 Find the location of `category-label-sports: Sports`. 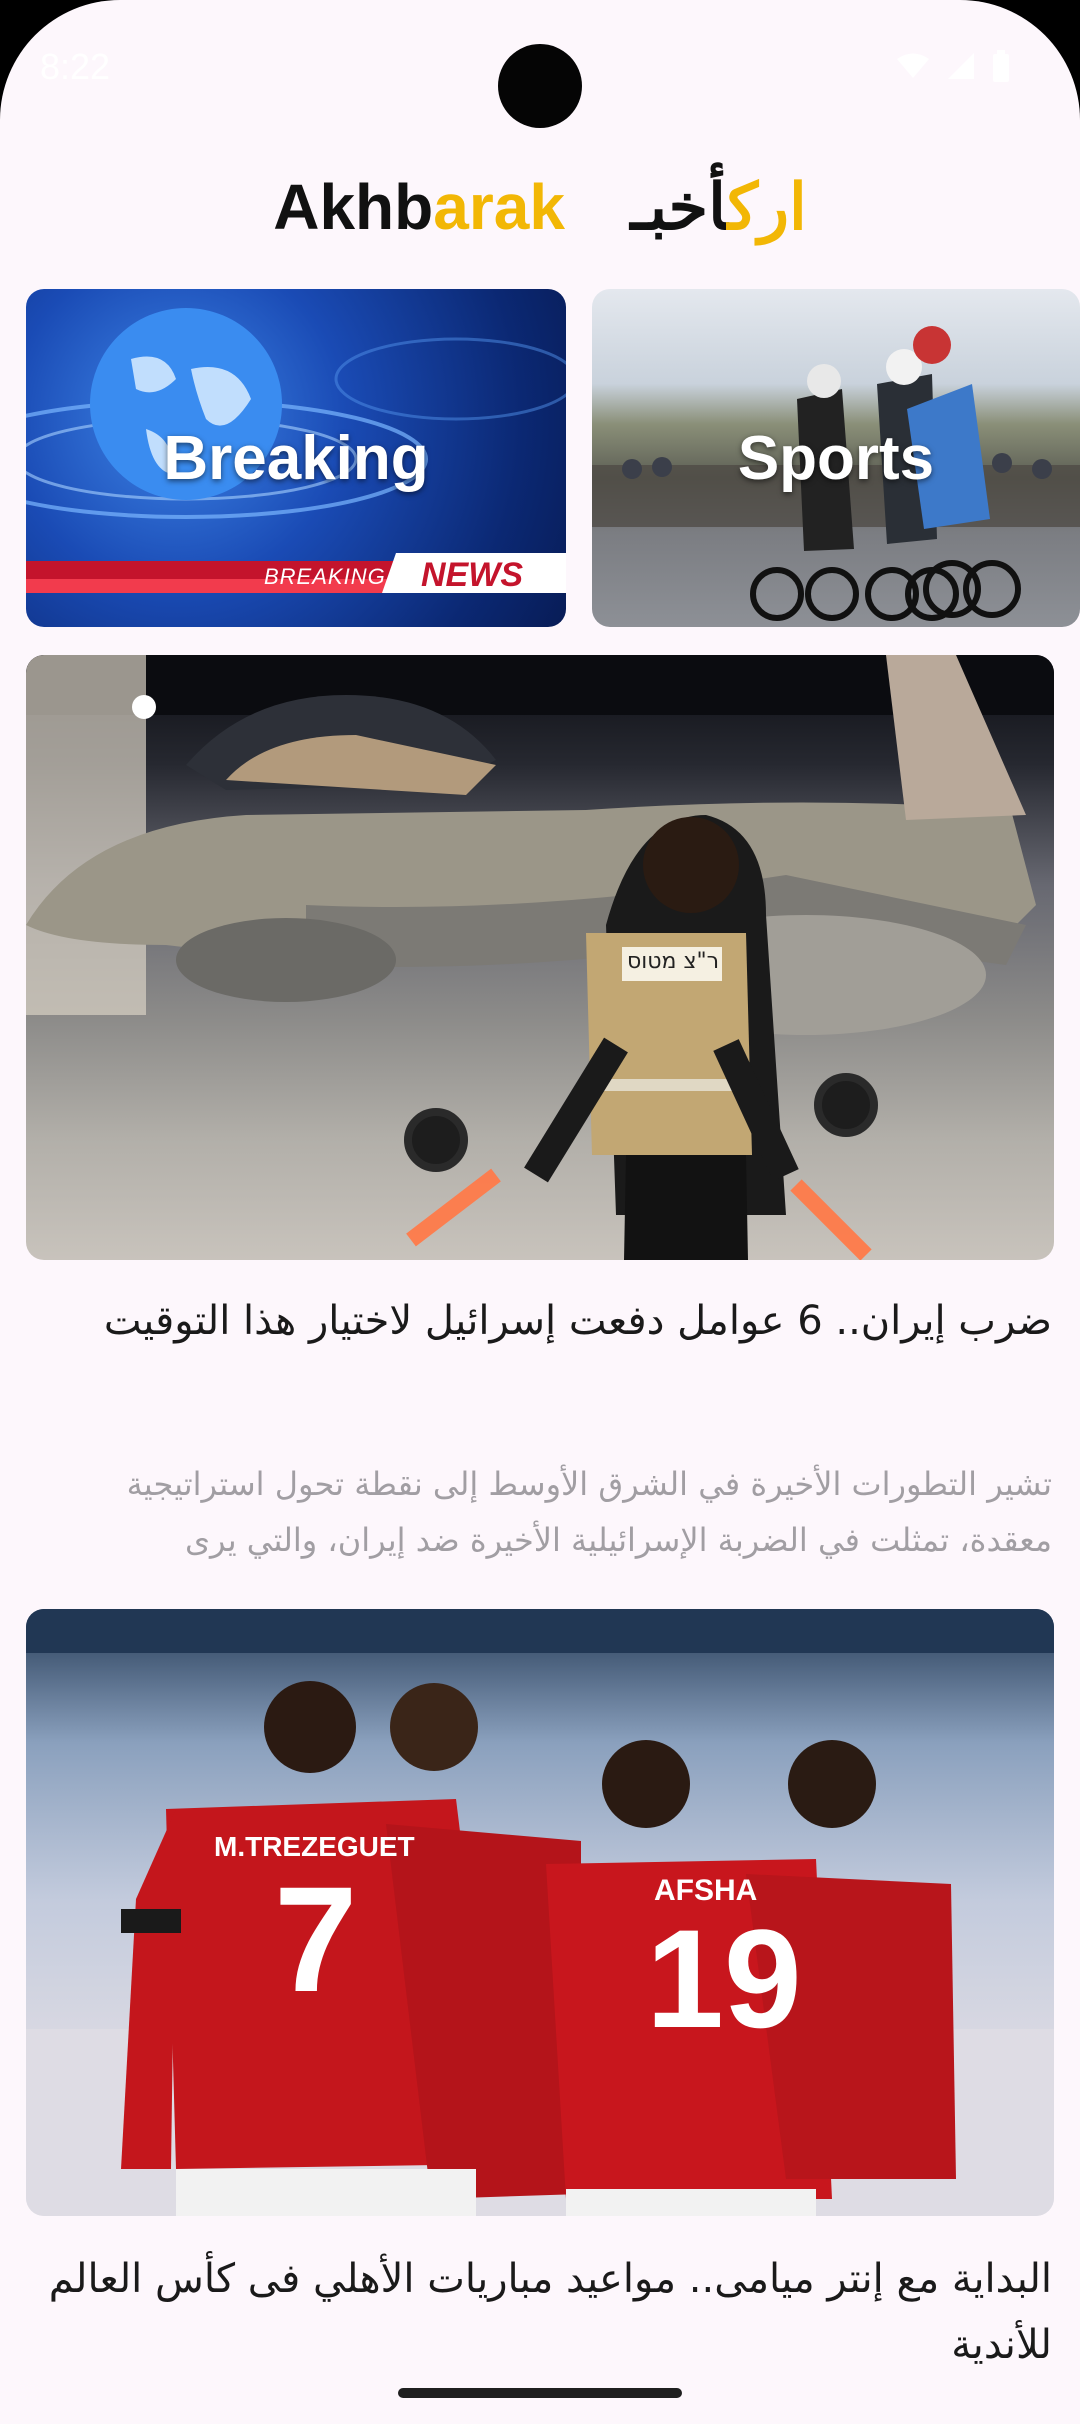

category-label-sports: Sports is located at coordinates (836, 458).